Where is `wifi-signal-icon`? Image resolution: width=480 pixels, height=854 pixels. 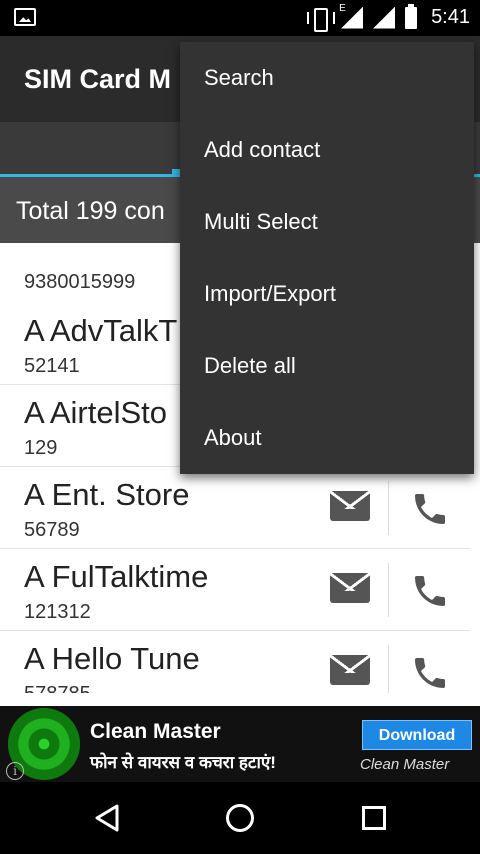
wifi-signal-icon is located at coordinates (384, 17).